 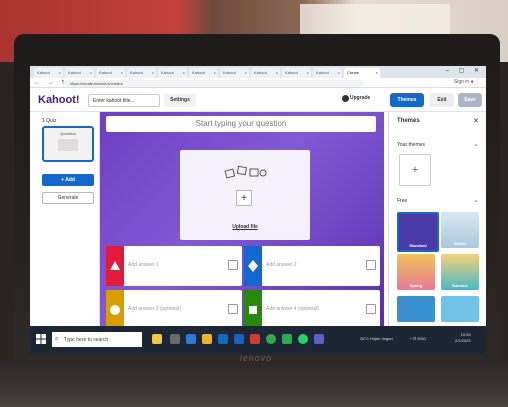 What do you see at coordinates (115, 266) in the screenshot?
I see `triangle-icon` at bounding box center [115, 266].